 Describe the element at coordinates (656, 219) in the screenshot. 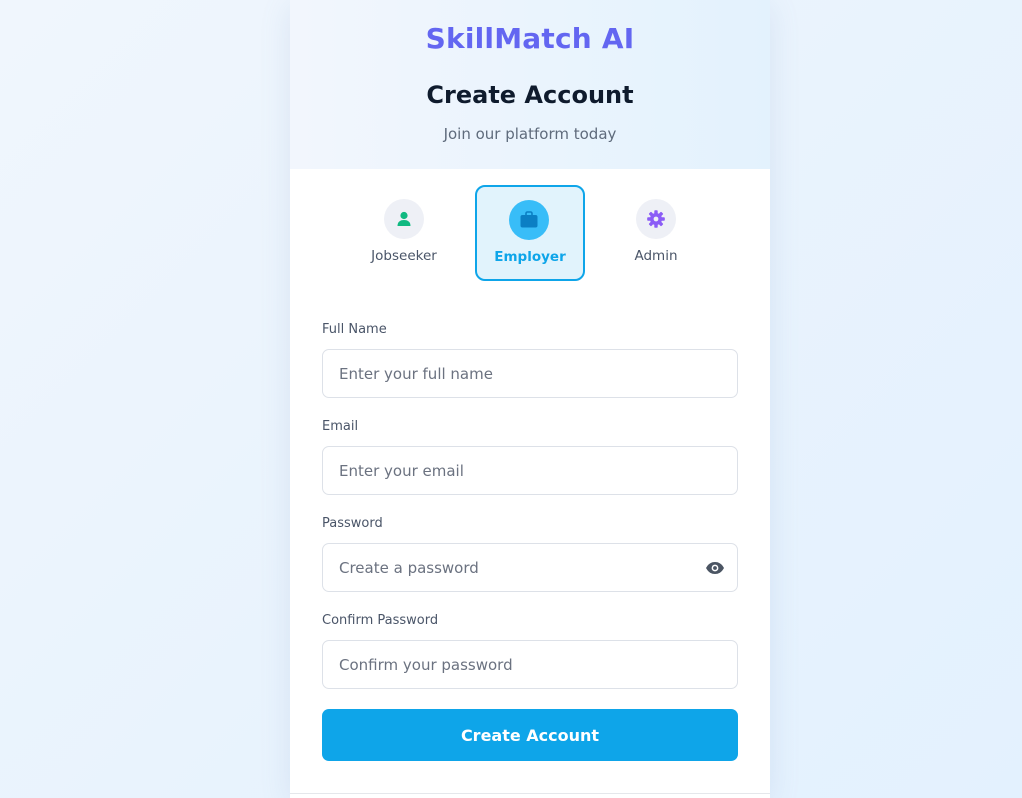

I see `gear-icon` at that location.